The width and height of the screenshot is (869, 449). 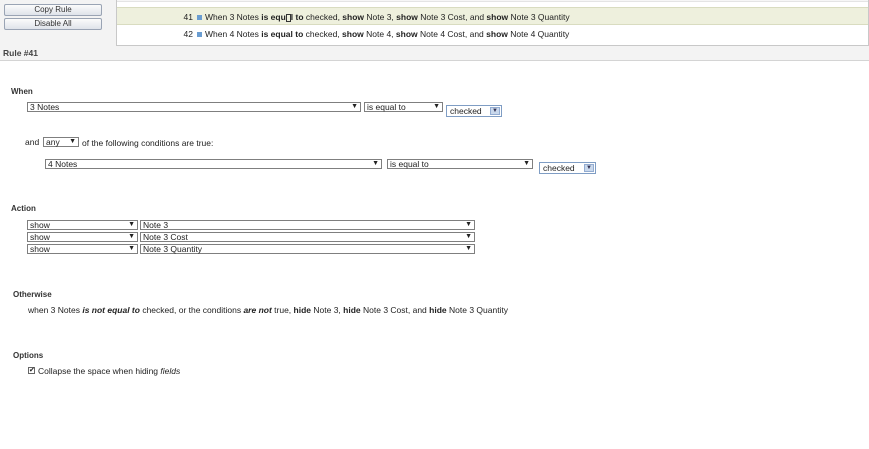 What do you see at coordinates (32, 294) in the screenshot?
I see `otherwise-heading: Otherwise` at bounding box center [32, 294].